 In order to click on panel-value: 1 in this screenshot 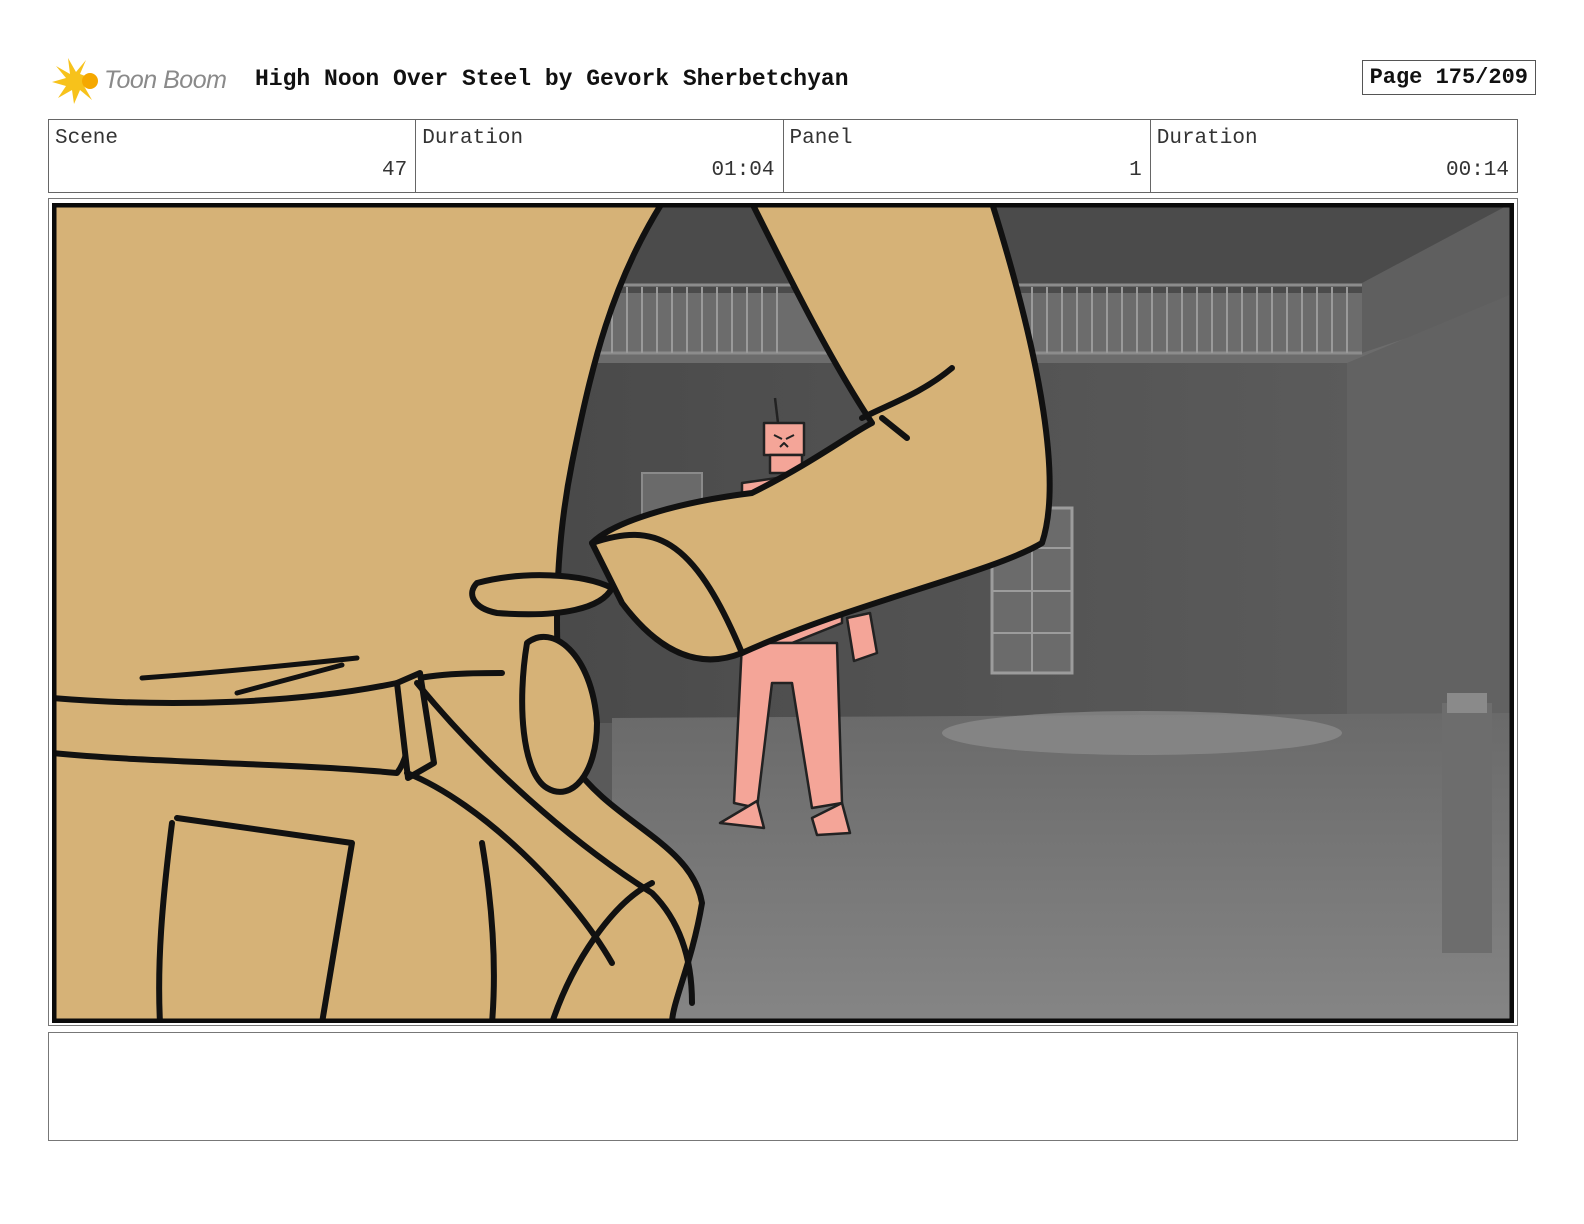, I will do `click(1135, 170)`.